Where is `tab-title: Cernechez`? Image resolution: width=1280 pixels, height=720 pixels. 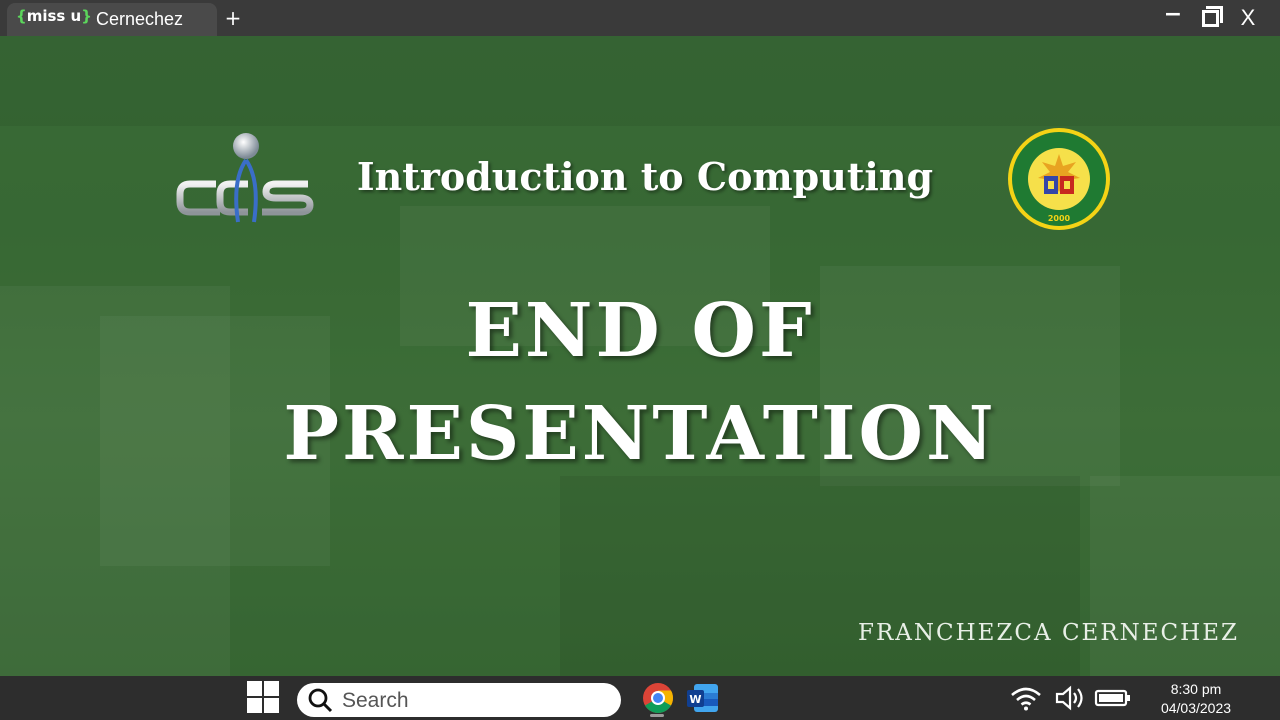
tab-title: Cernechez is located at coordinates (140, 19).